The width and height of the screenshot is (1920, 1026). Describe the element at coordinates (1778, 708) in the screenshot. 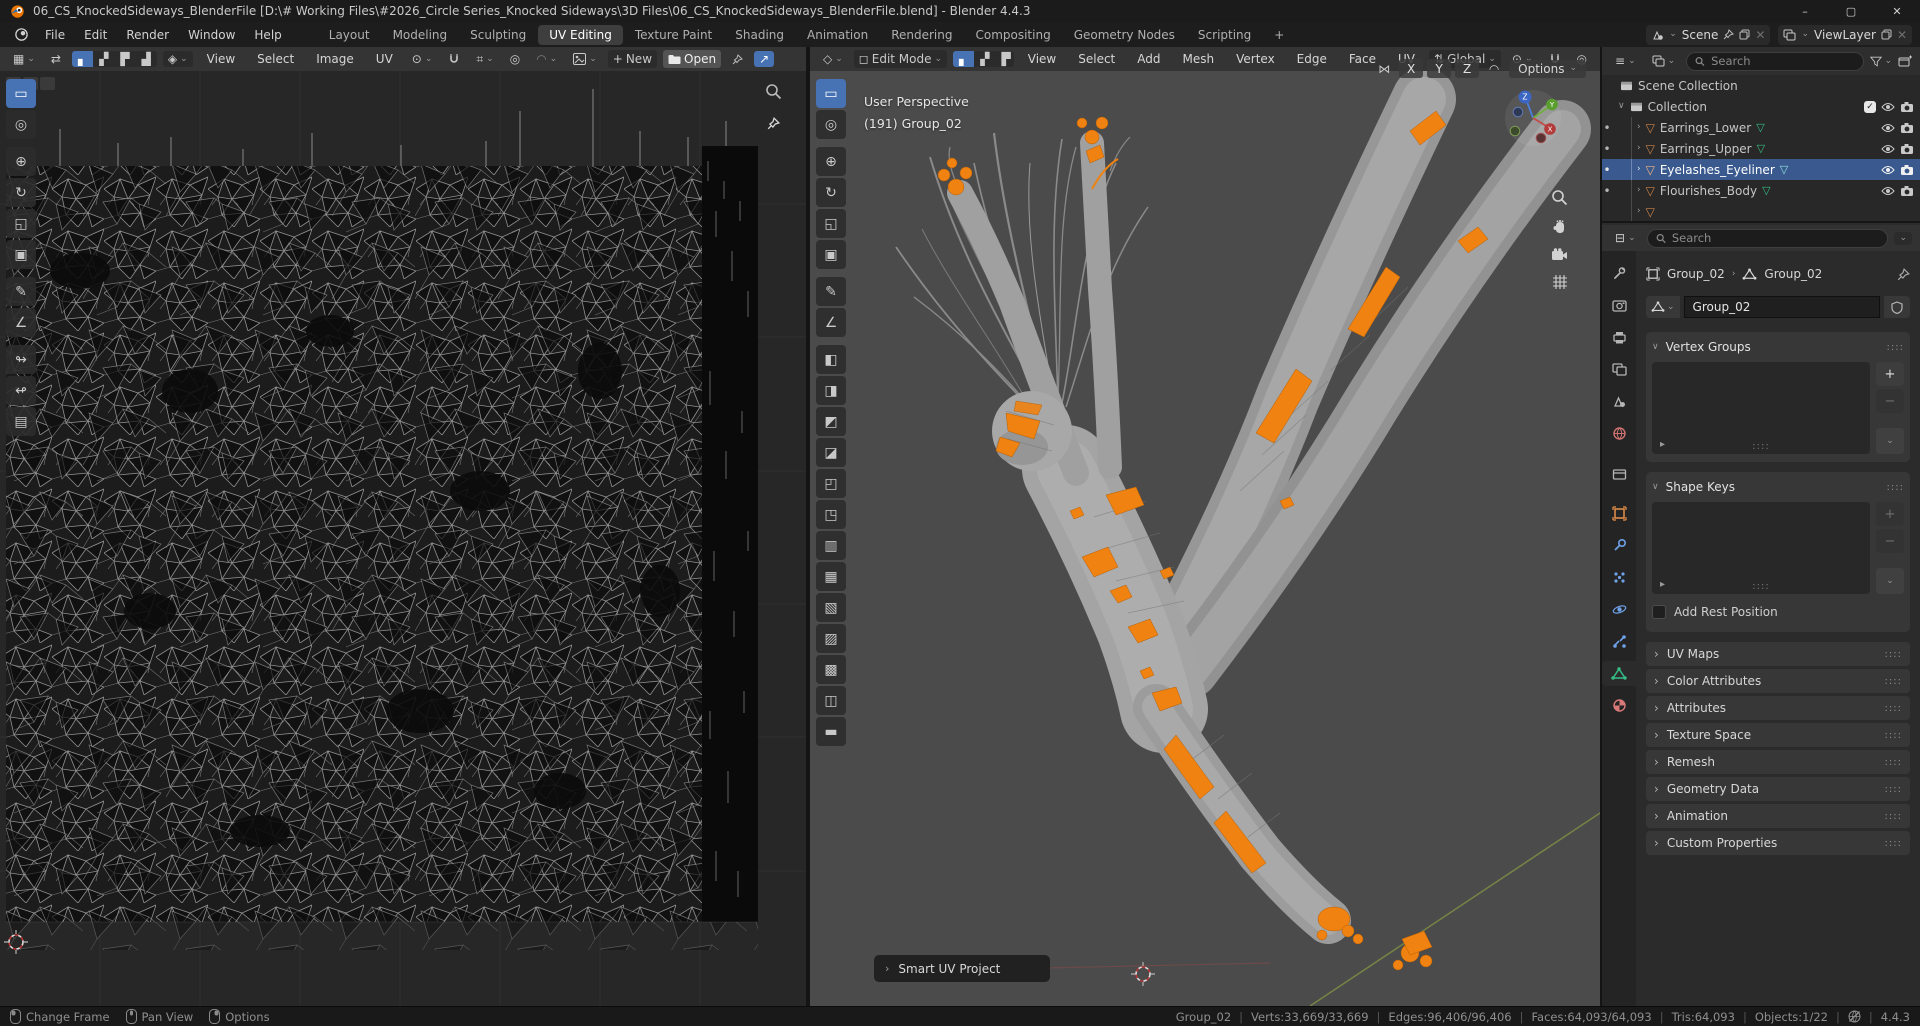

I see `section-attributes: › Attributes ::::` at that location.